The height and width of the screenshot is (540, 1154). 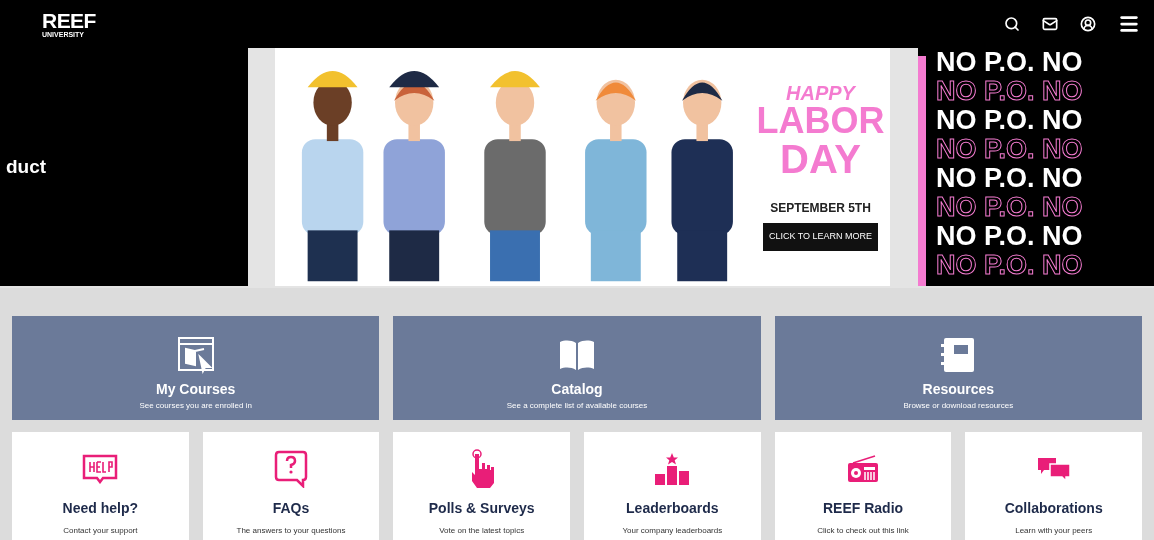 I want to click on radio-icon, so click(x=863, y=469).